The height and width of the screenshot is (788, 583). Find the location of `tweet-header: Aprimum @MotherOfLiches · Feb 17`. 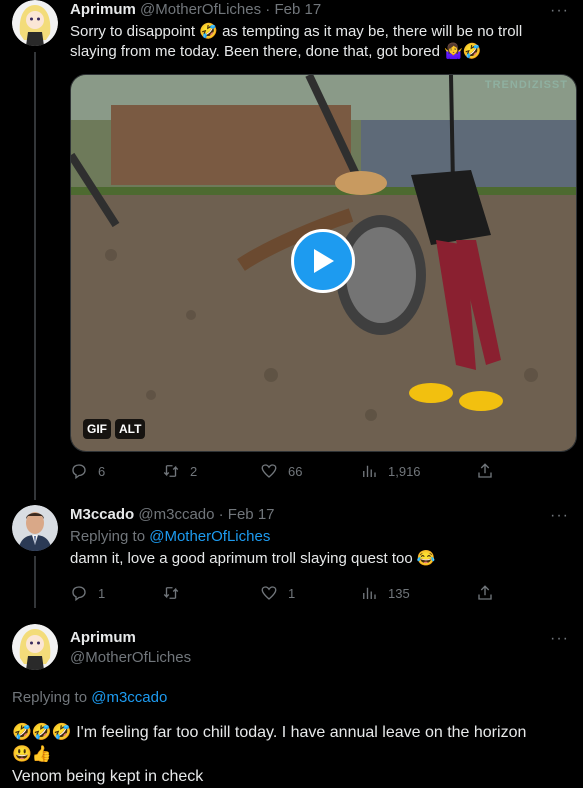

tweet-header: Aprimum @MotherOfLiches · Feb 17 is located at coordinates (195, 9).